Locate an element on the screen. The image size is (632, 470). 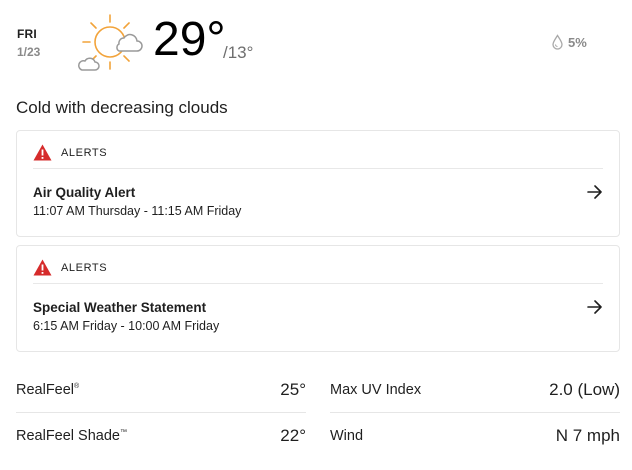
detail-label: Wind is located at coordinates (347, 436).